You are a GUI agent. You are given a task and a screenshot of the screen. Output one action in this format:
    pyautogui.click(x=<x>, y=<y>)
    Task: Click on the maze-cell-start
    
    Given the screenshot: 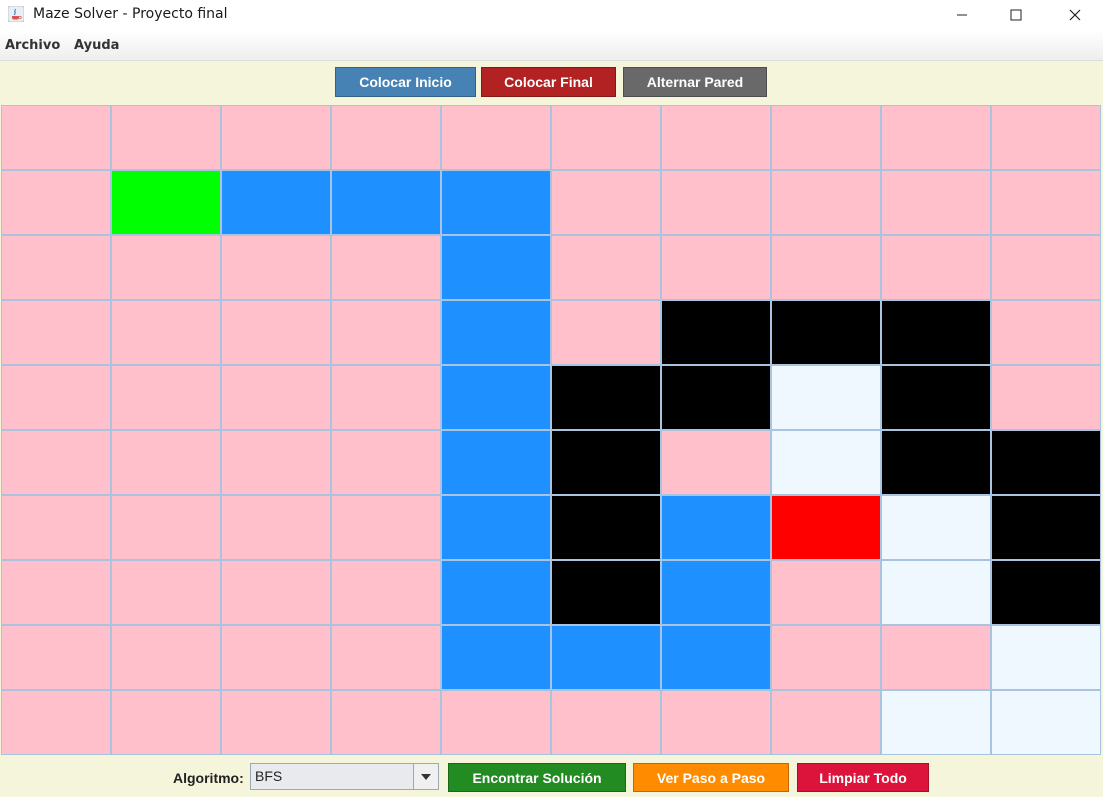 What is the action you would take?
    pyautogui.click(x=166, y=202)
    